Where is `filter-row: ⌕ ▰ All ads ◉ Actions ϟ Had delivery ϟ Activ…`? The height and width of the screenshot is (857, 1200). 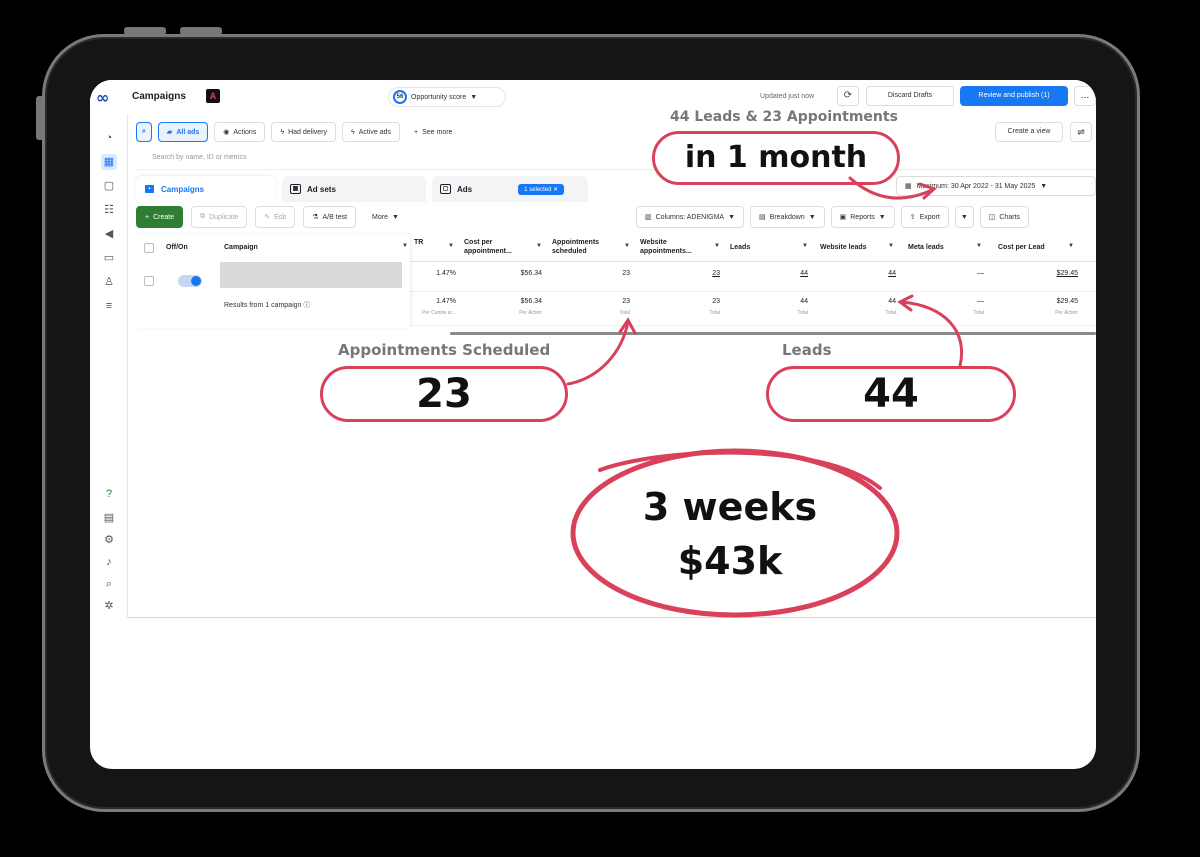 filter-row: ⌕ ▰ All ads ◉ Actions ϟ Had delivery ϟ Activ… is located at coordinates (298, 132).